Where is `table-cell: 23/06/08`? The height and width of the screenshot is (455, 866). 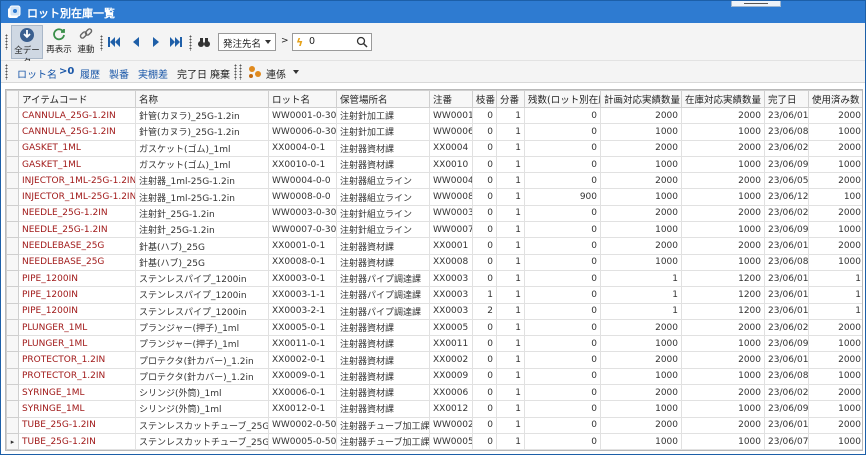
table-cell: 23/06/08 is located at coordinates (786, 262).